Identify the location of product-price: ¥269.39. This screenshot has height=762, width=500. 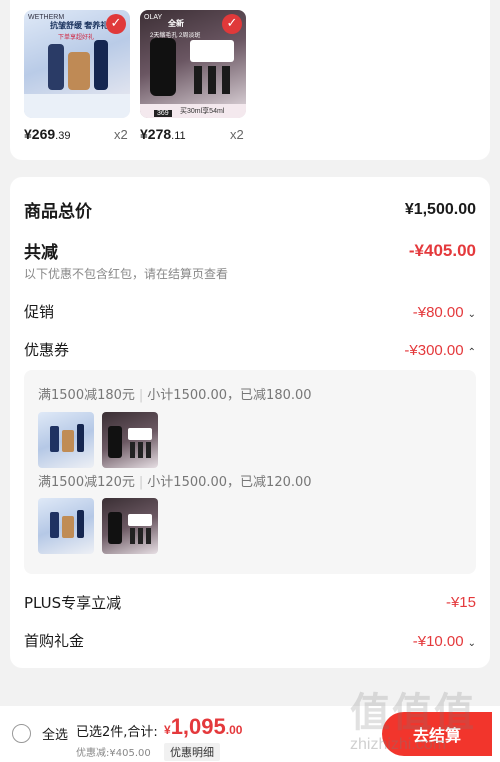
(47, 134).